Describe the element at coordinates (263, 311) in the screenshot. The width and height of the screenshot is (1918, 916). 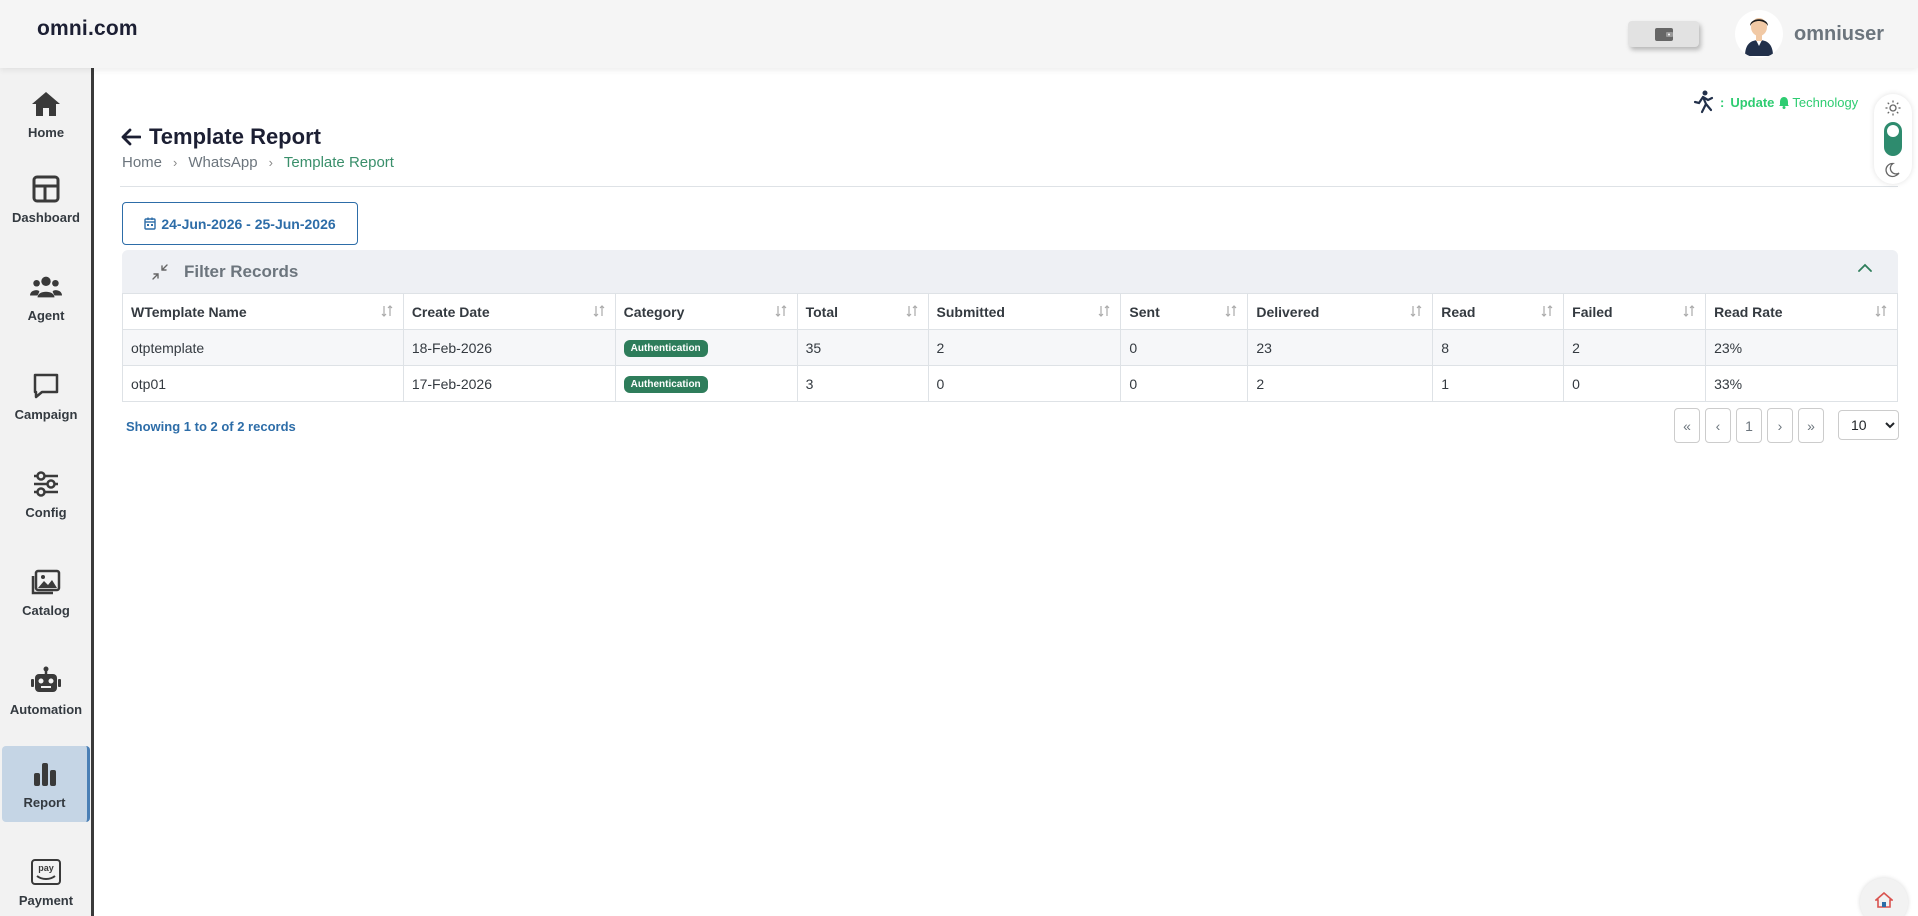
I see `column-header-template-name: WTemplate Name` at that location.